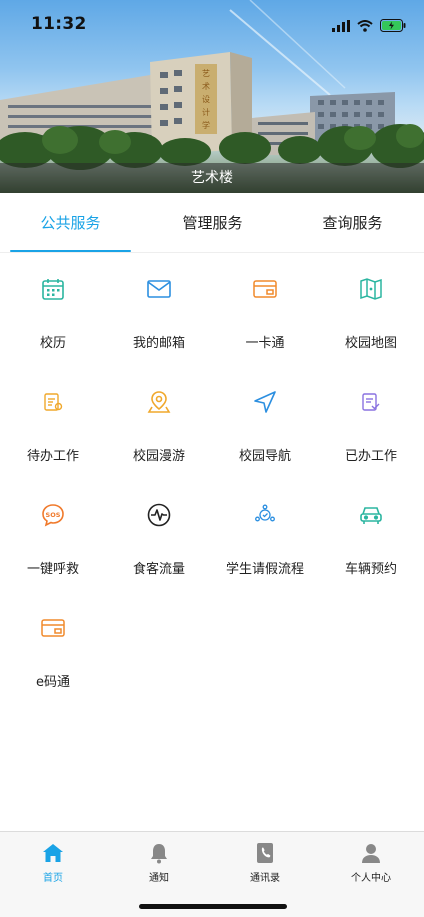  Describe the element at coordinates (53, 648) in the screenshot. I see `service-item-e-code: e码通` at that location.